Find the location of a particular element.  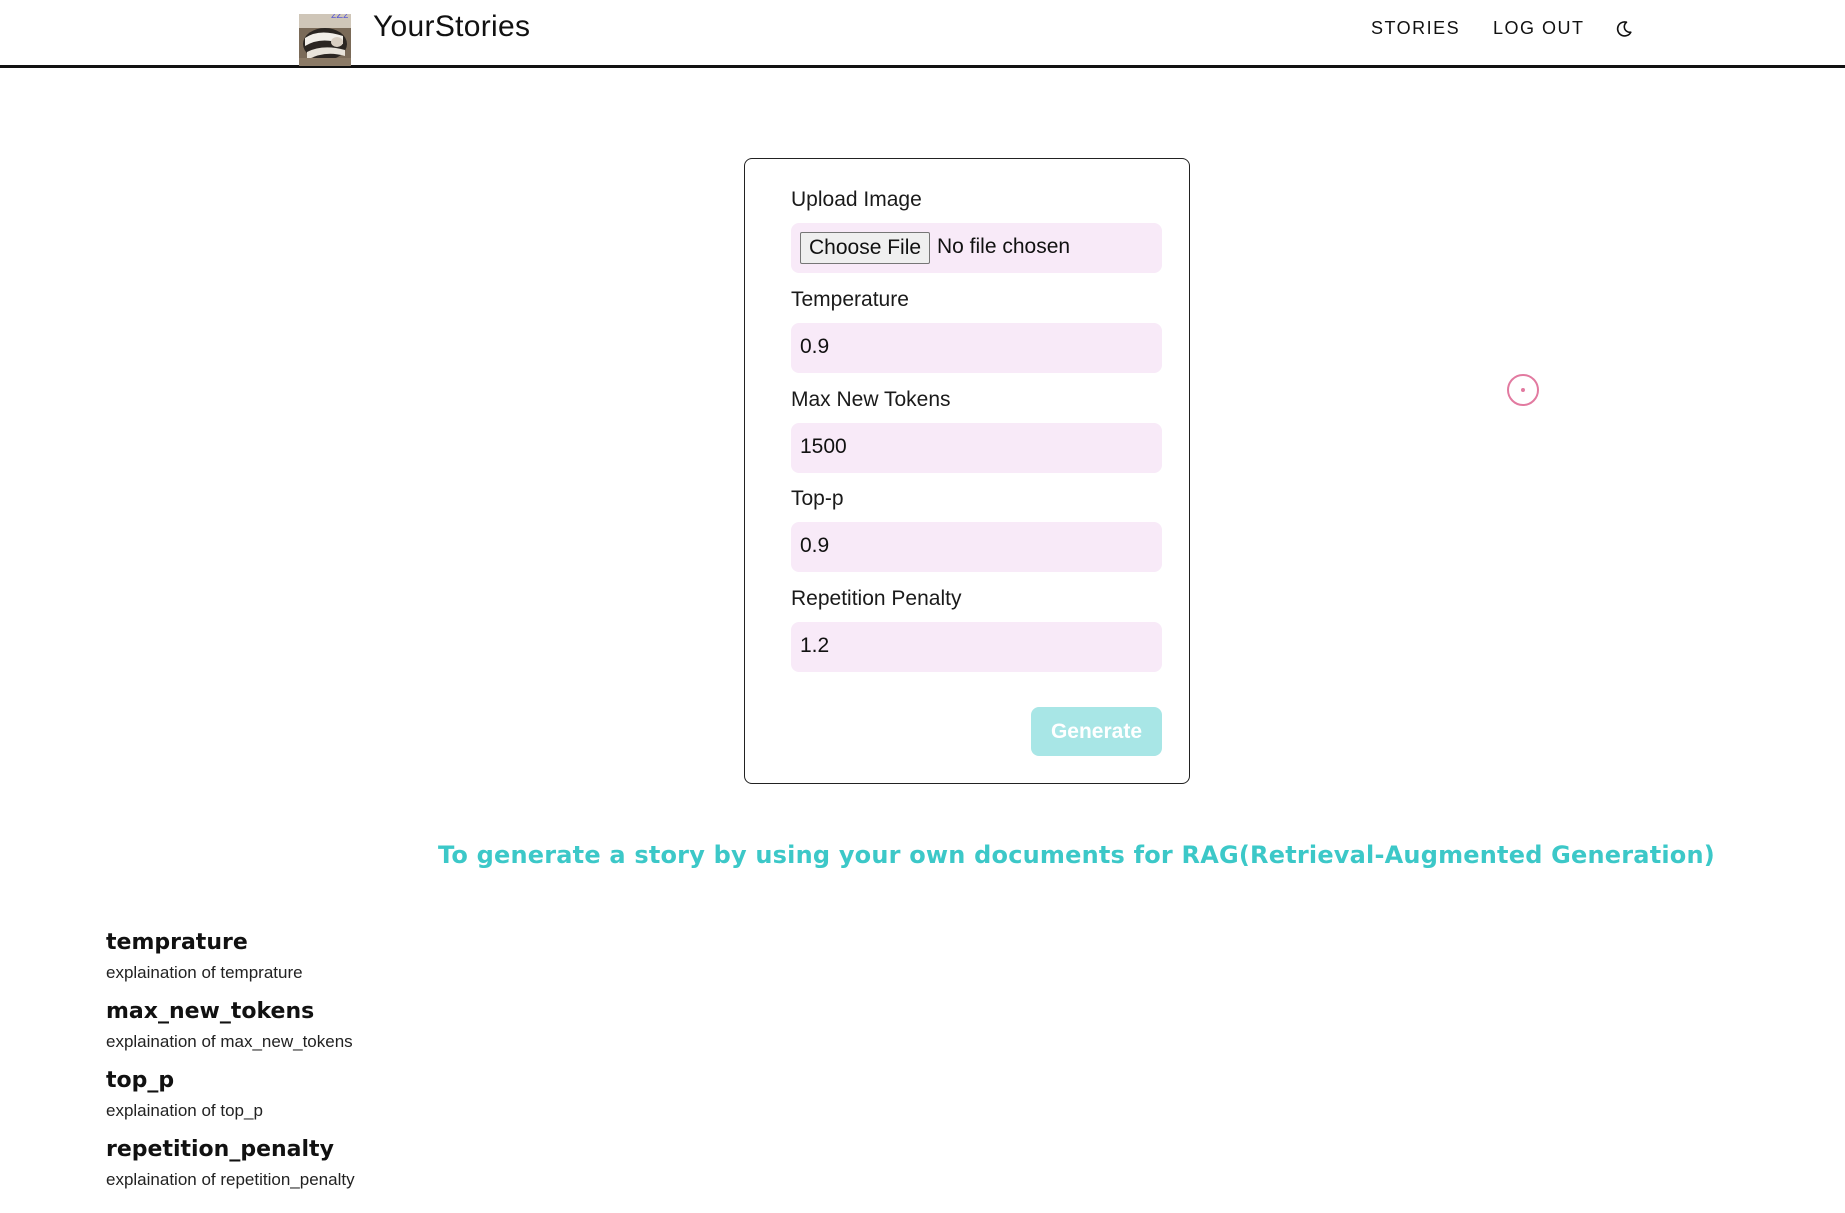

cursor-dot is located at coordinates (1523, 390).